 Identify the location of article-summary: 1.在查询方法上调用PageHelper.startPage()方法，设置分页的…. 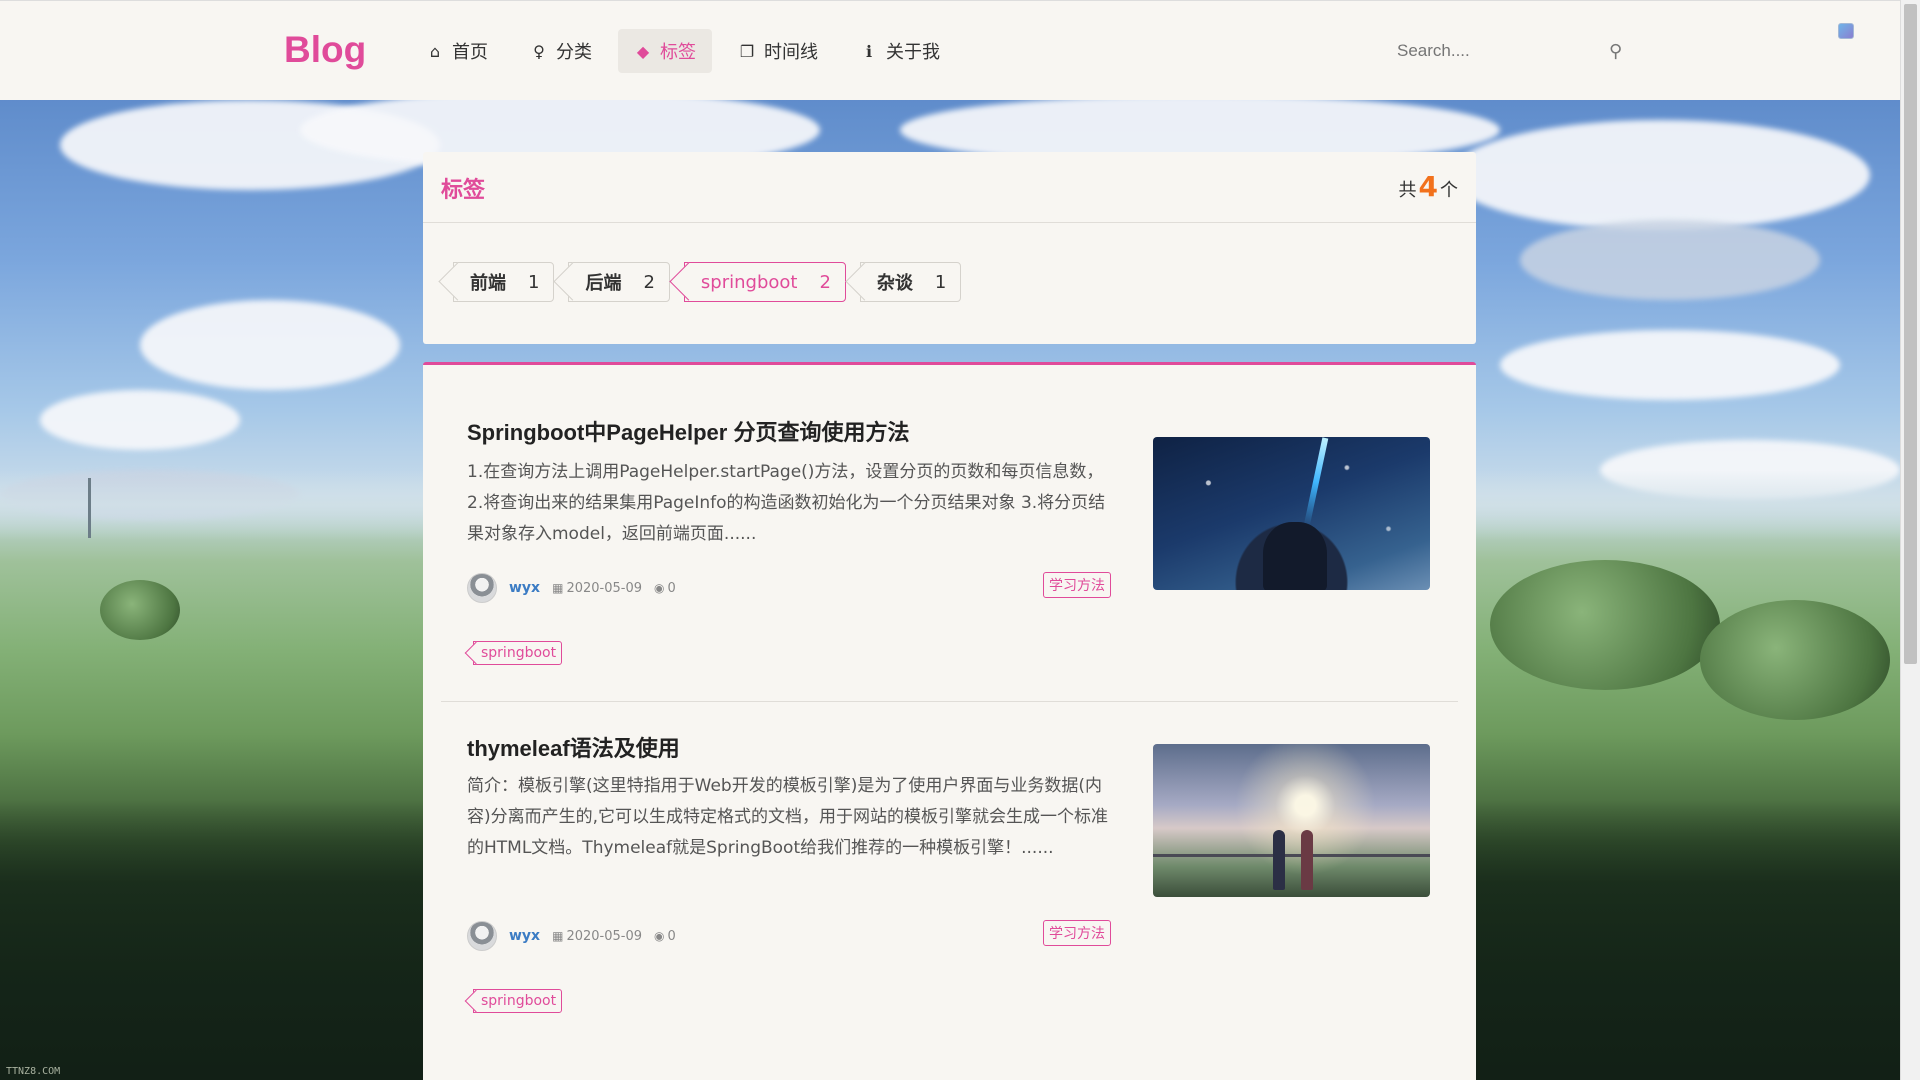
(786, 503).